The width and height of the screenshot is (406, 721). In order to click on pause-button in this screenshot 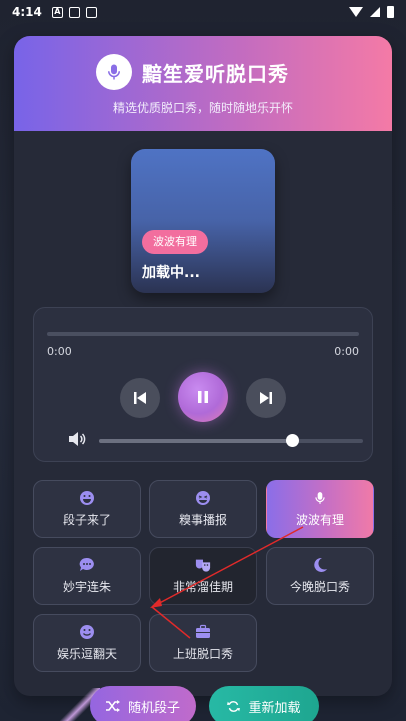, I will do `click(203, 397)`.